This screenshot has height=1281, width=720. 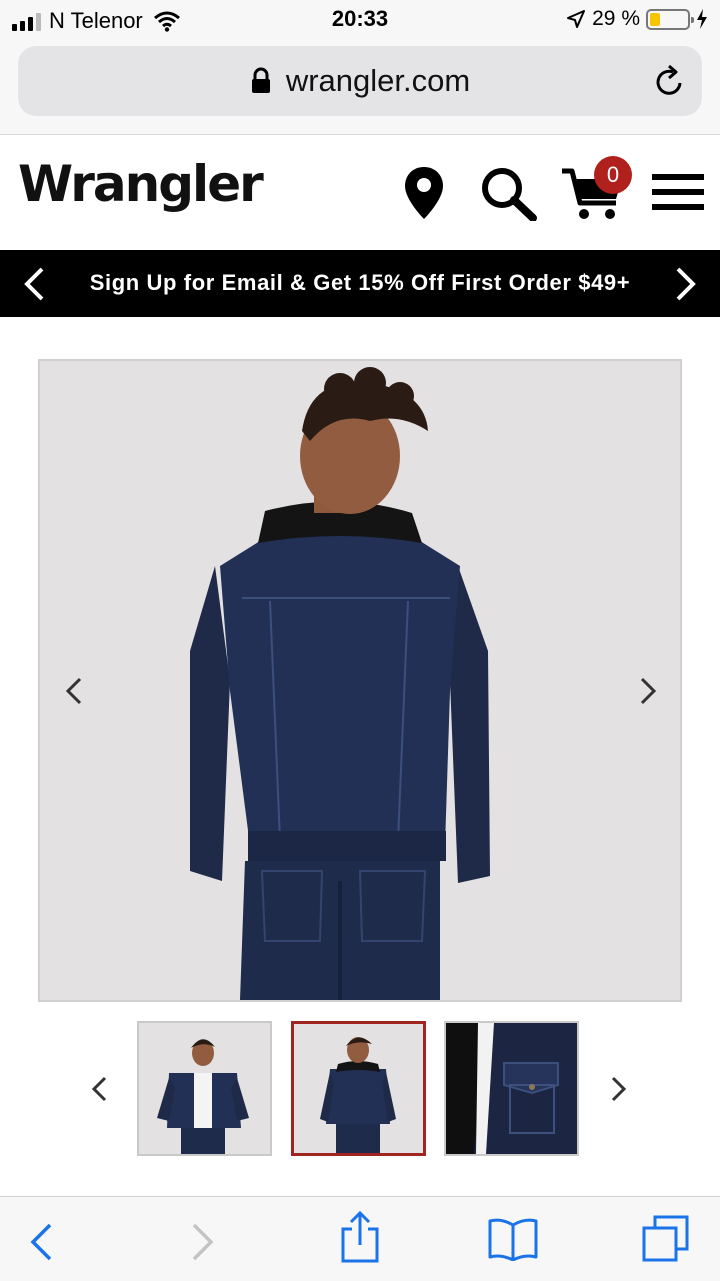 I want to click on battery-icon, so click(x=670, y=19).